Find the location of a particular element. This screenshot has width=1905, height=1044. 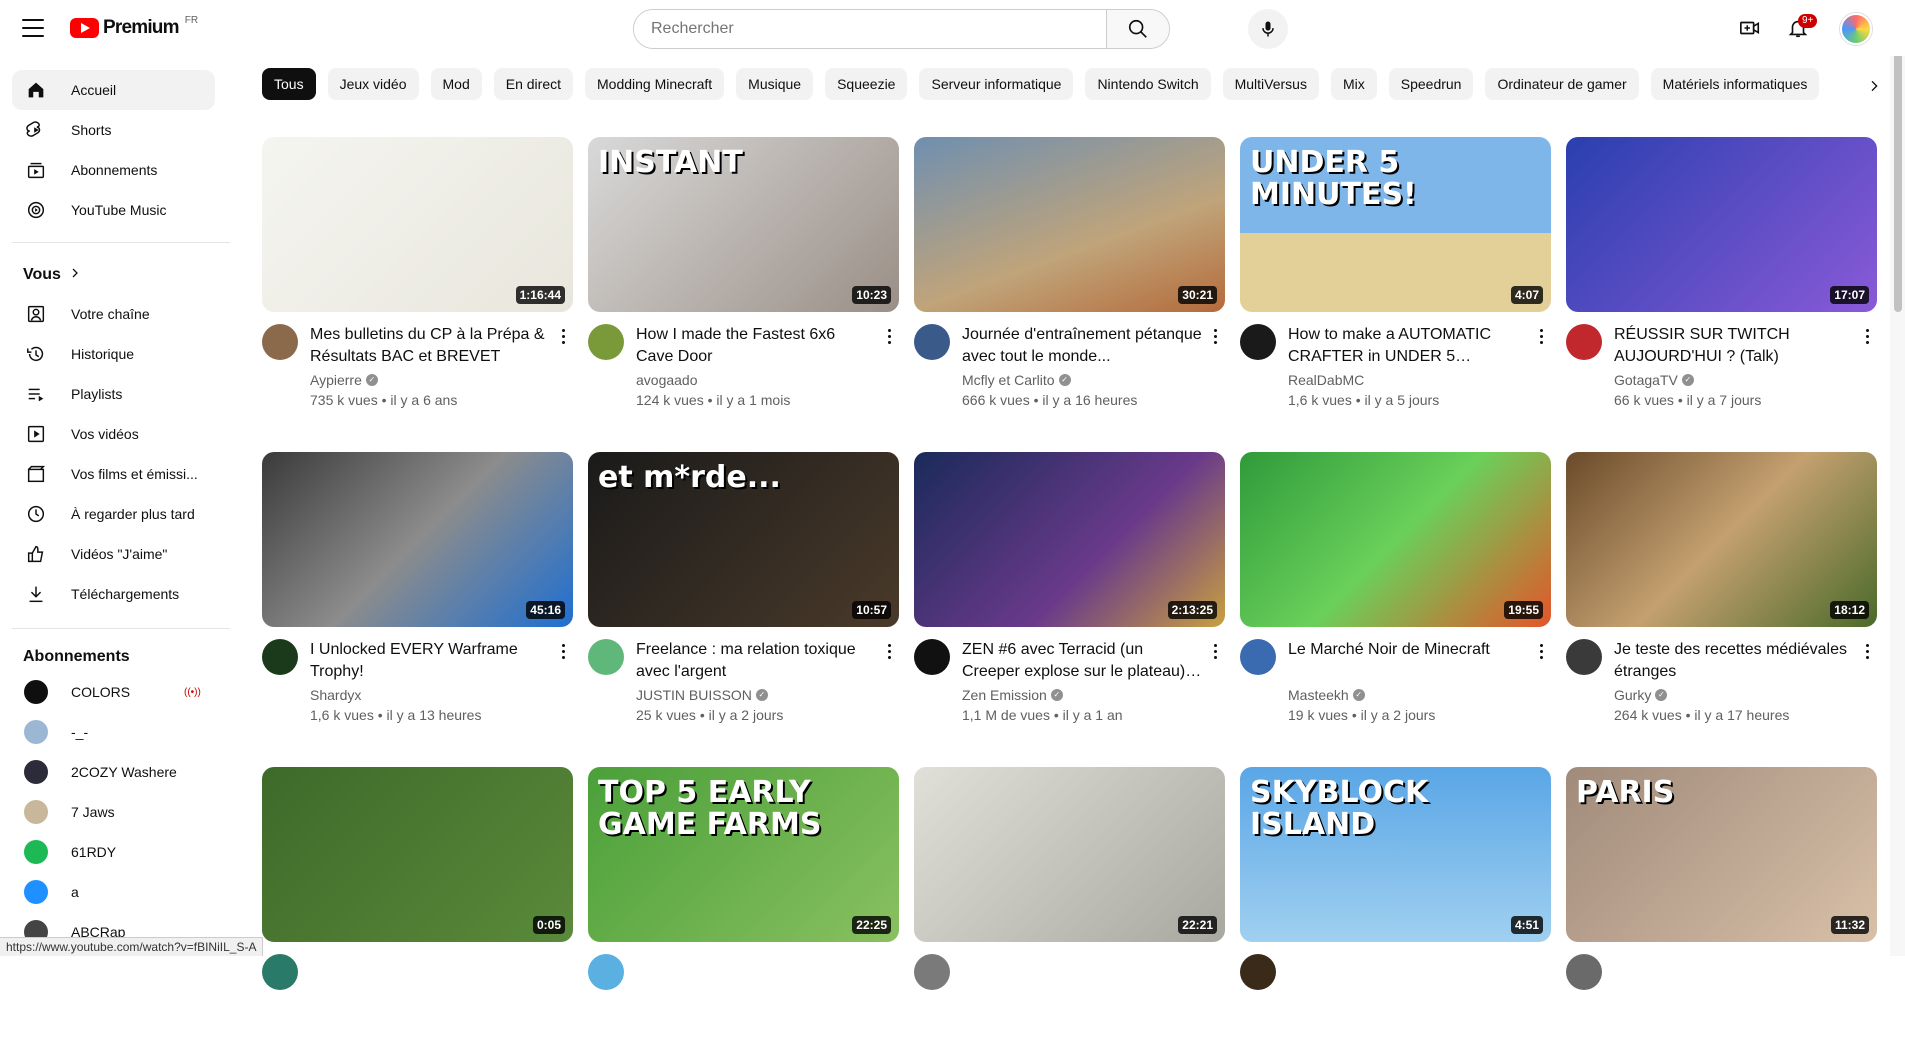

channel-name-link: GotagaTV ✓ is located at coordinates (1654, 380).